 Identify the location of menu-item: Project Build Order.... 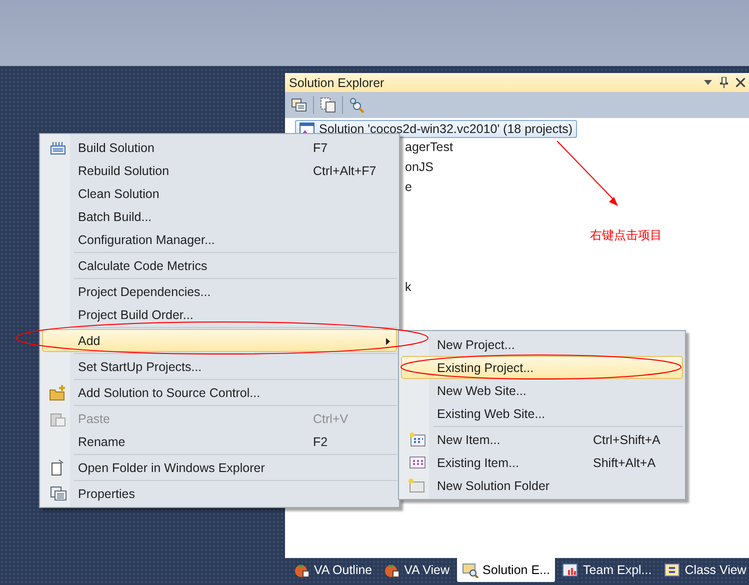
(219, 314).